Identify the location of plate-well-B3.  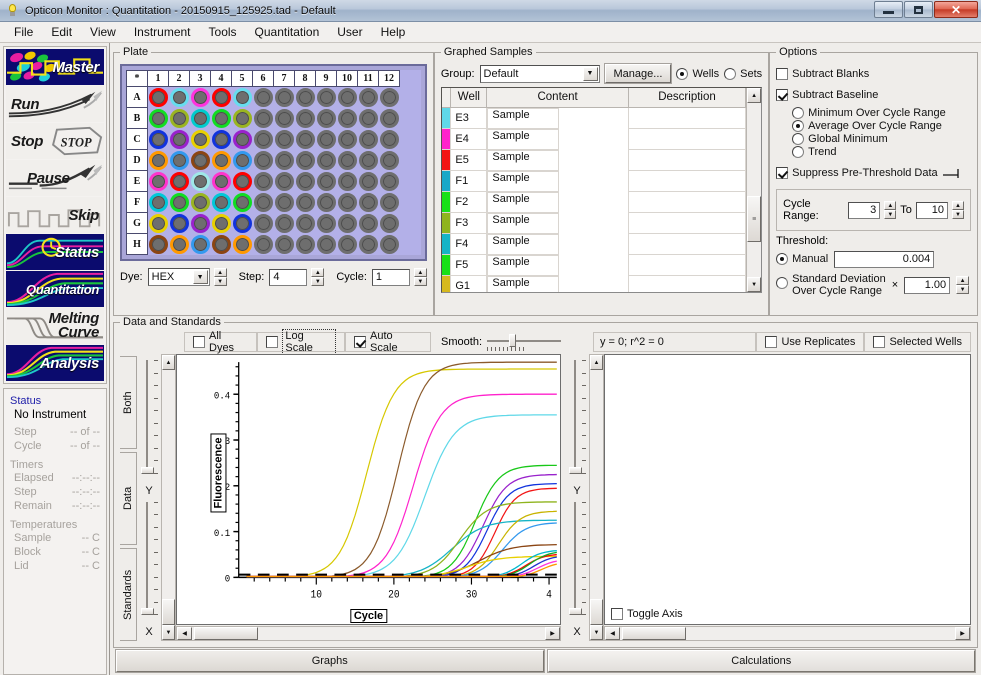
(200, 118).